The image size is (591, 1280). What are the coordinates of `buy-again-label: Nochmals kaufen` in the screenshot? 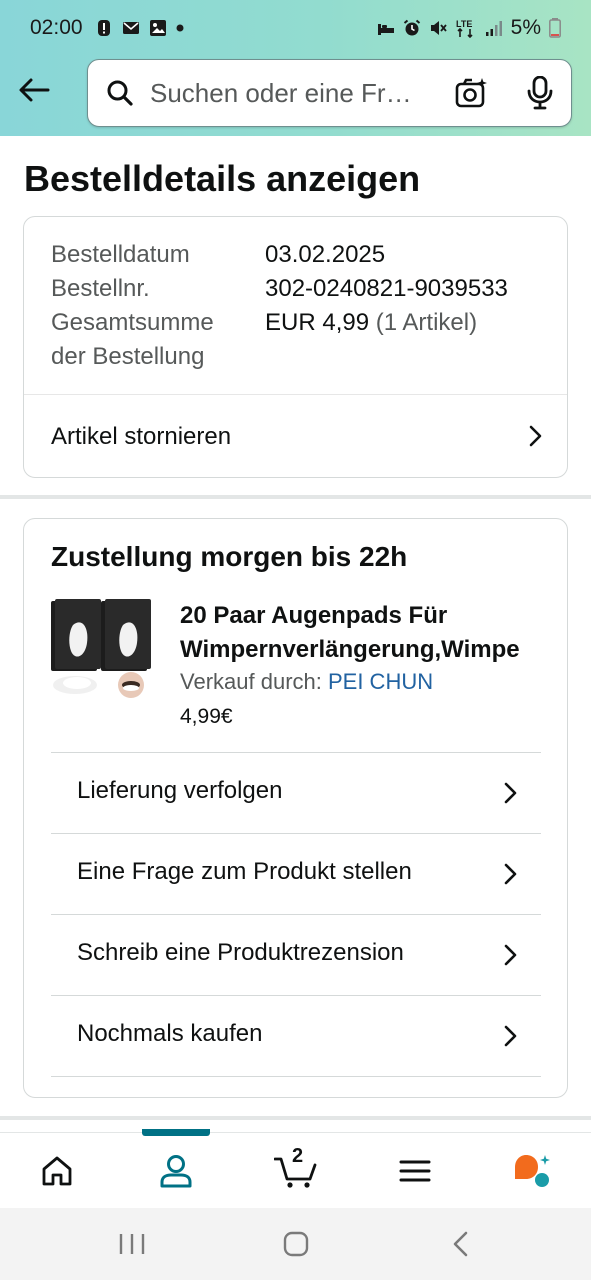 It's located at (170, 1033).